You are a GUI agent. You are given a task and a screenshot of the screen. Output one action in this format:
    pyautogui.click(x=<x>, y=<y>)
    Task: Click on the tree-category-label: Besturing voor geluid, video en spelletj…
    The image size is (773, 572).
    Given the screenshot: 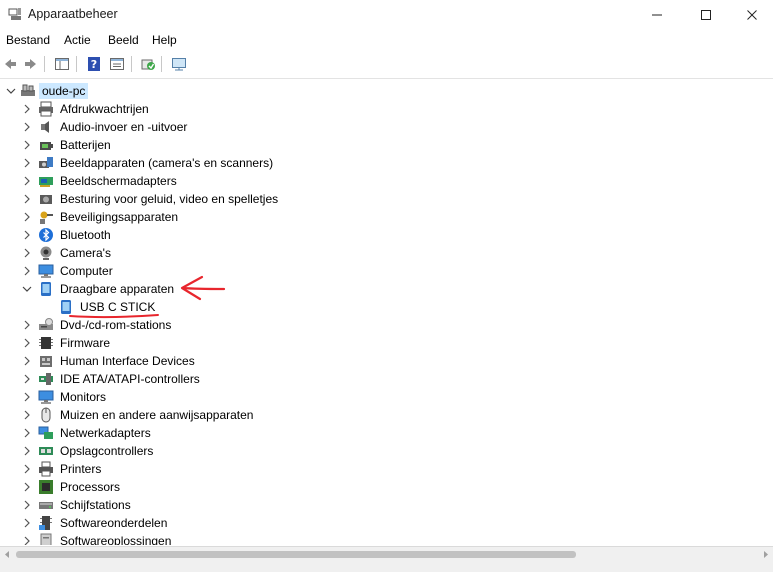 What is the action you would take?
    pyautogui.click(x=169, y=199)
    